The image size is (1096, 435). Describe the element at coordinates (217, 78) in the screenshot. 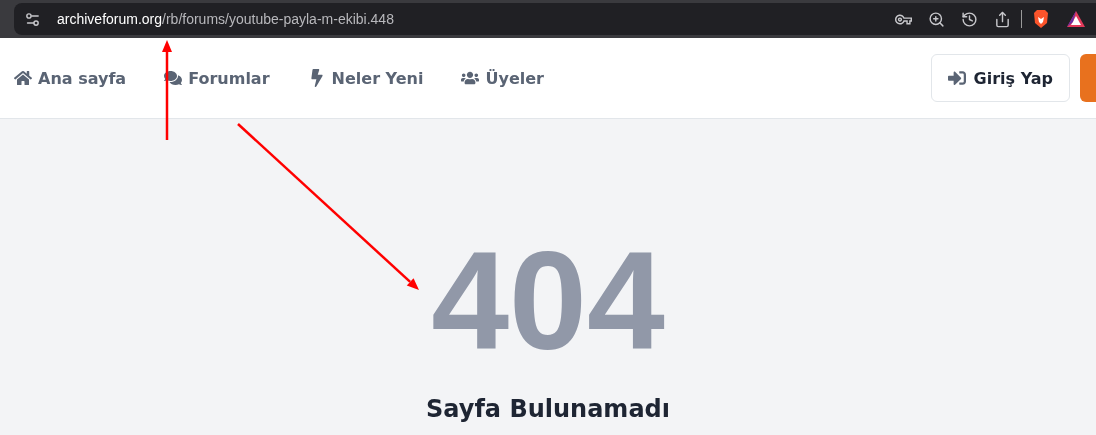

I see `nav-link: Forumlar` at that location.